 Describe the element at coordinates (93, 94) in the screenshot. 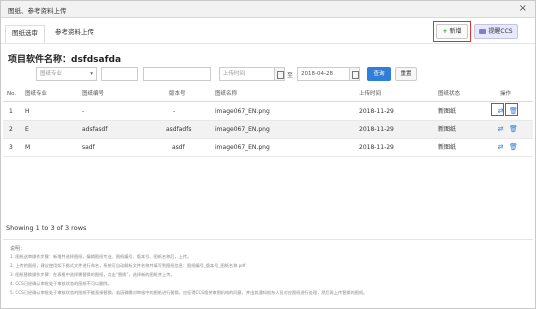

I see `column-header-number: 图纸编号` at that location.